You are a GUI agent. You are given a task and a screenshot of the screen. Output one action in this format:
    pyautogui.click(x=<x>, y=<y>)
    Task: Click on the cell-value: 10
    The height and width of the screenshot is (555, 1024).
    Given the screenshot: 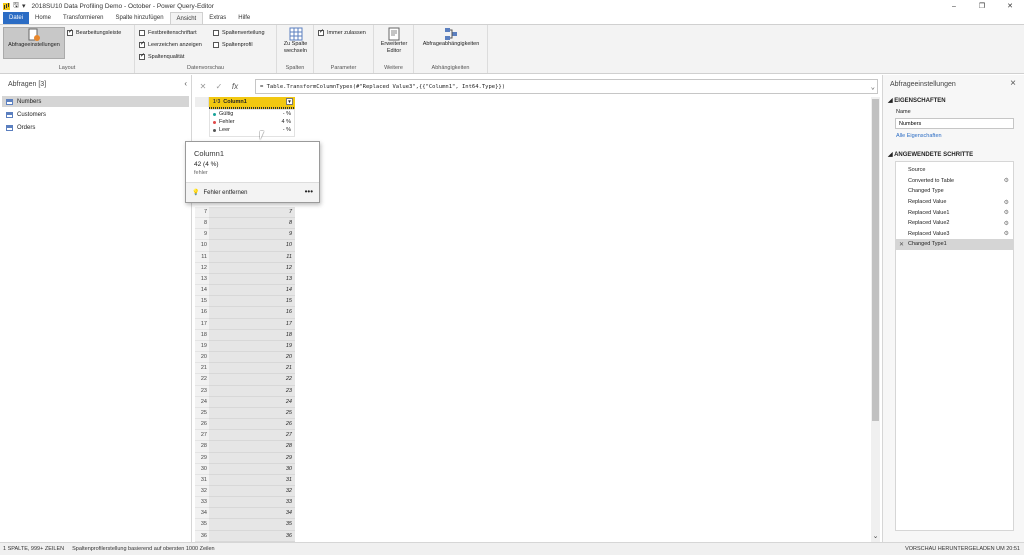 What is the action you would take?
    pyautogui.click(x=252, y=246)
    